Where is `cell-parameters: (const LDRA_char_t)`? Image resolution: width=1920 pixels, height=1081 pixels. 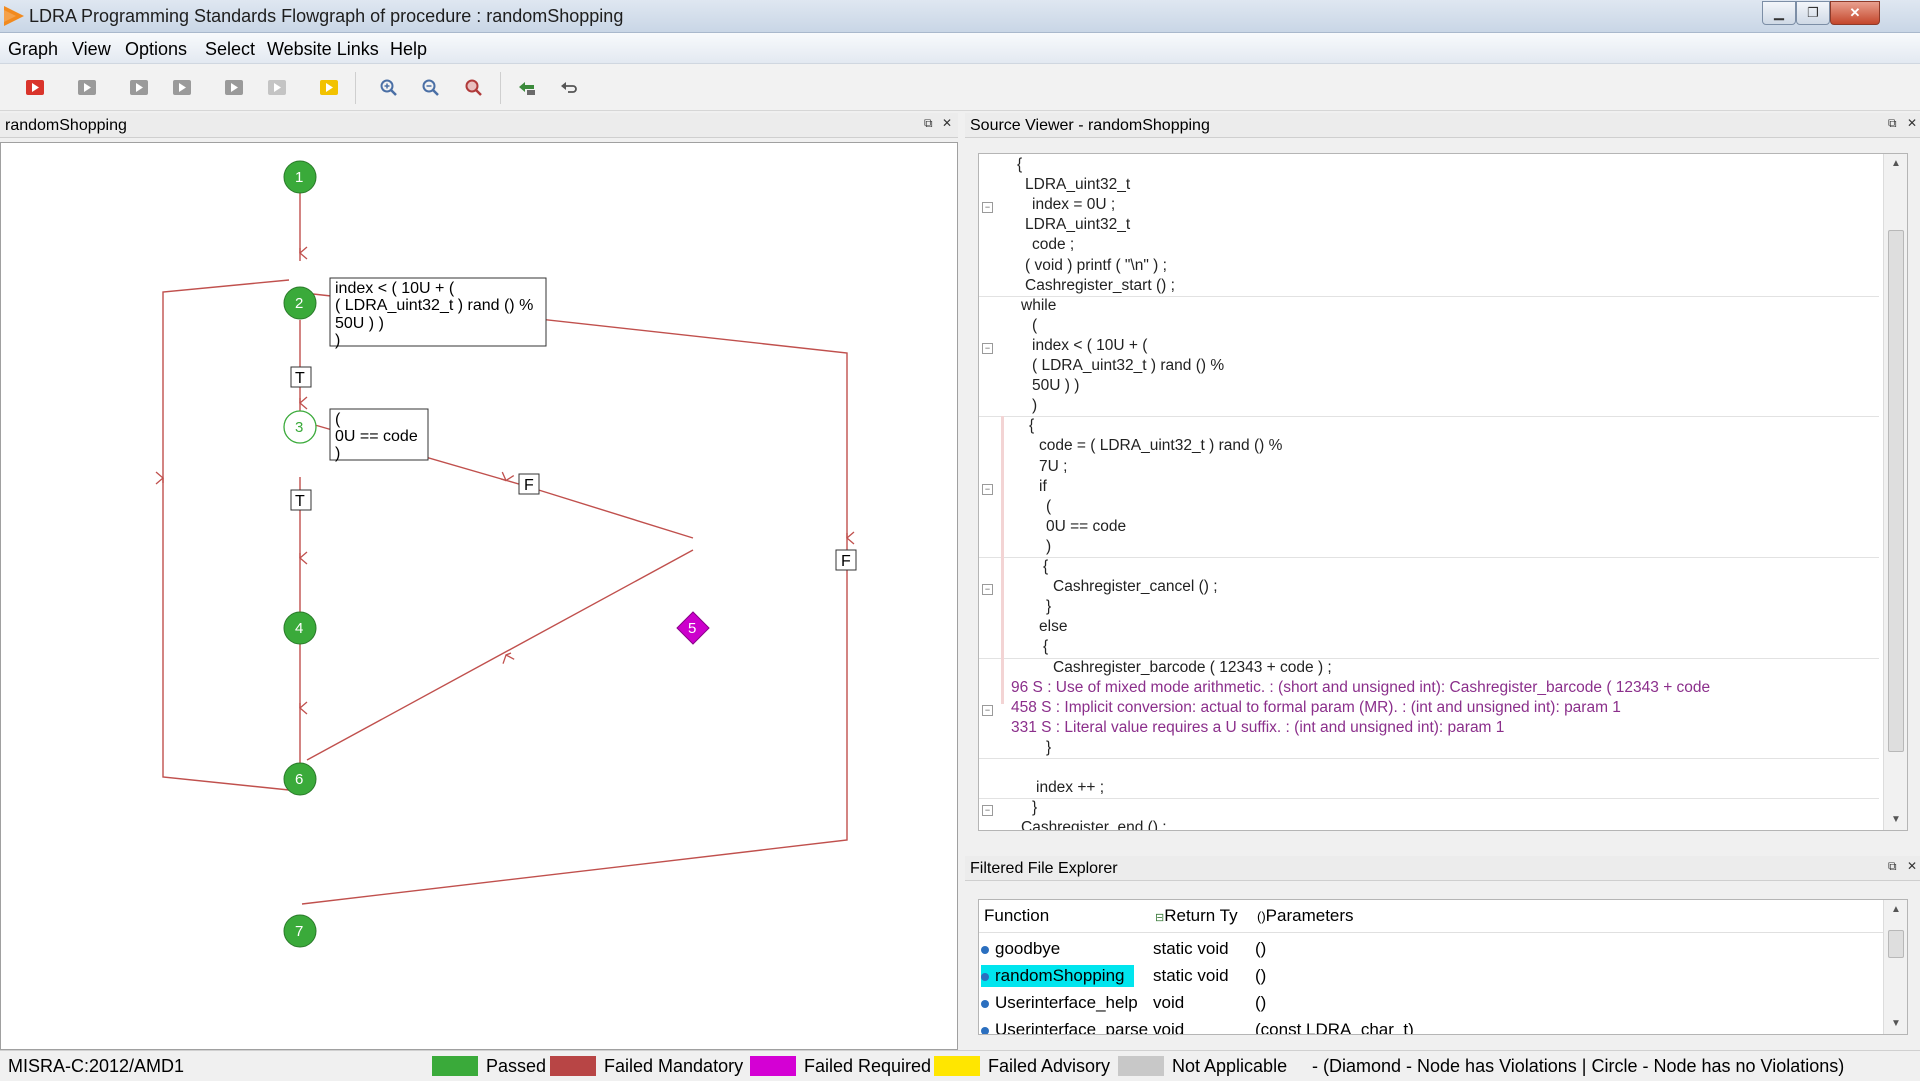 cell-parameters: (const LDRA_char_t) is located at coordinates (1334, 1027).